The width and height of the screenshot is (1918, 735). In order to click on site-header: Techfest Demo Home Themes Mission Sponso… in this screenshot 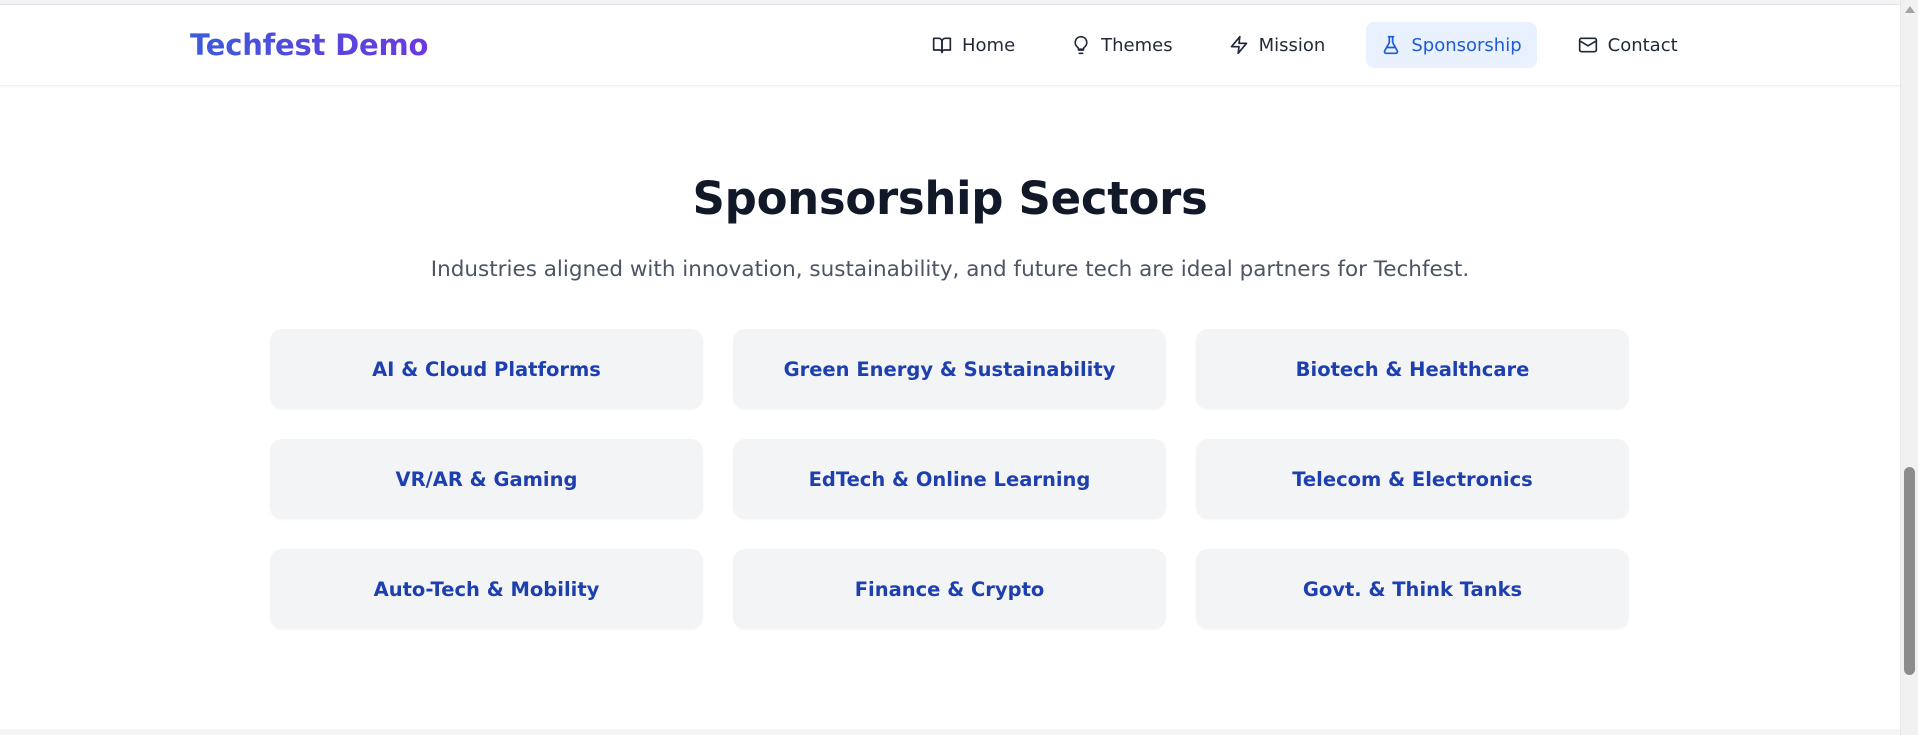, I will do `click(950, 45)`.